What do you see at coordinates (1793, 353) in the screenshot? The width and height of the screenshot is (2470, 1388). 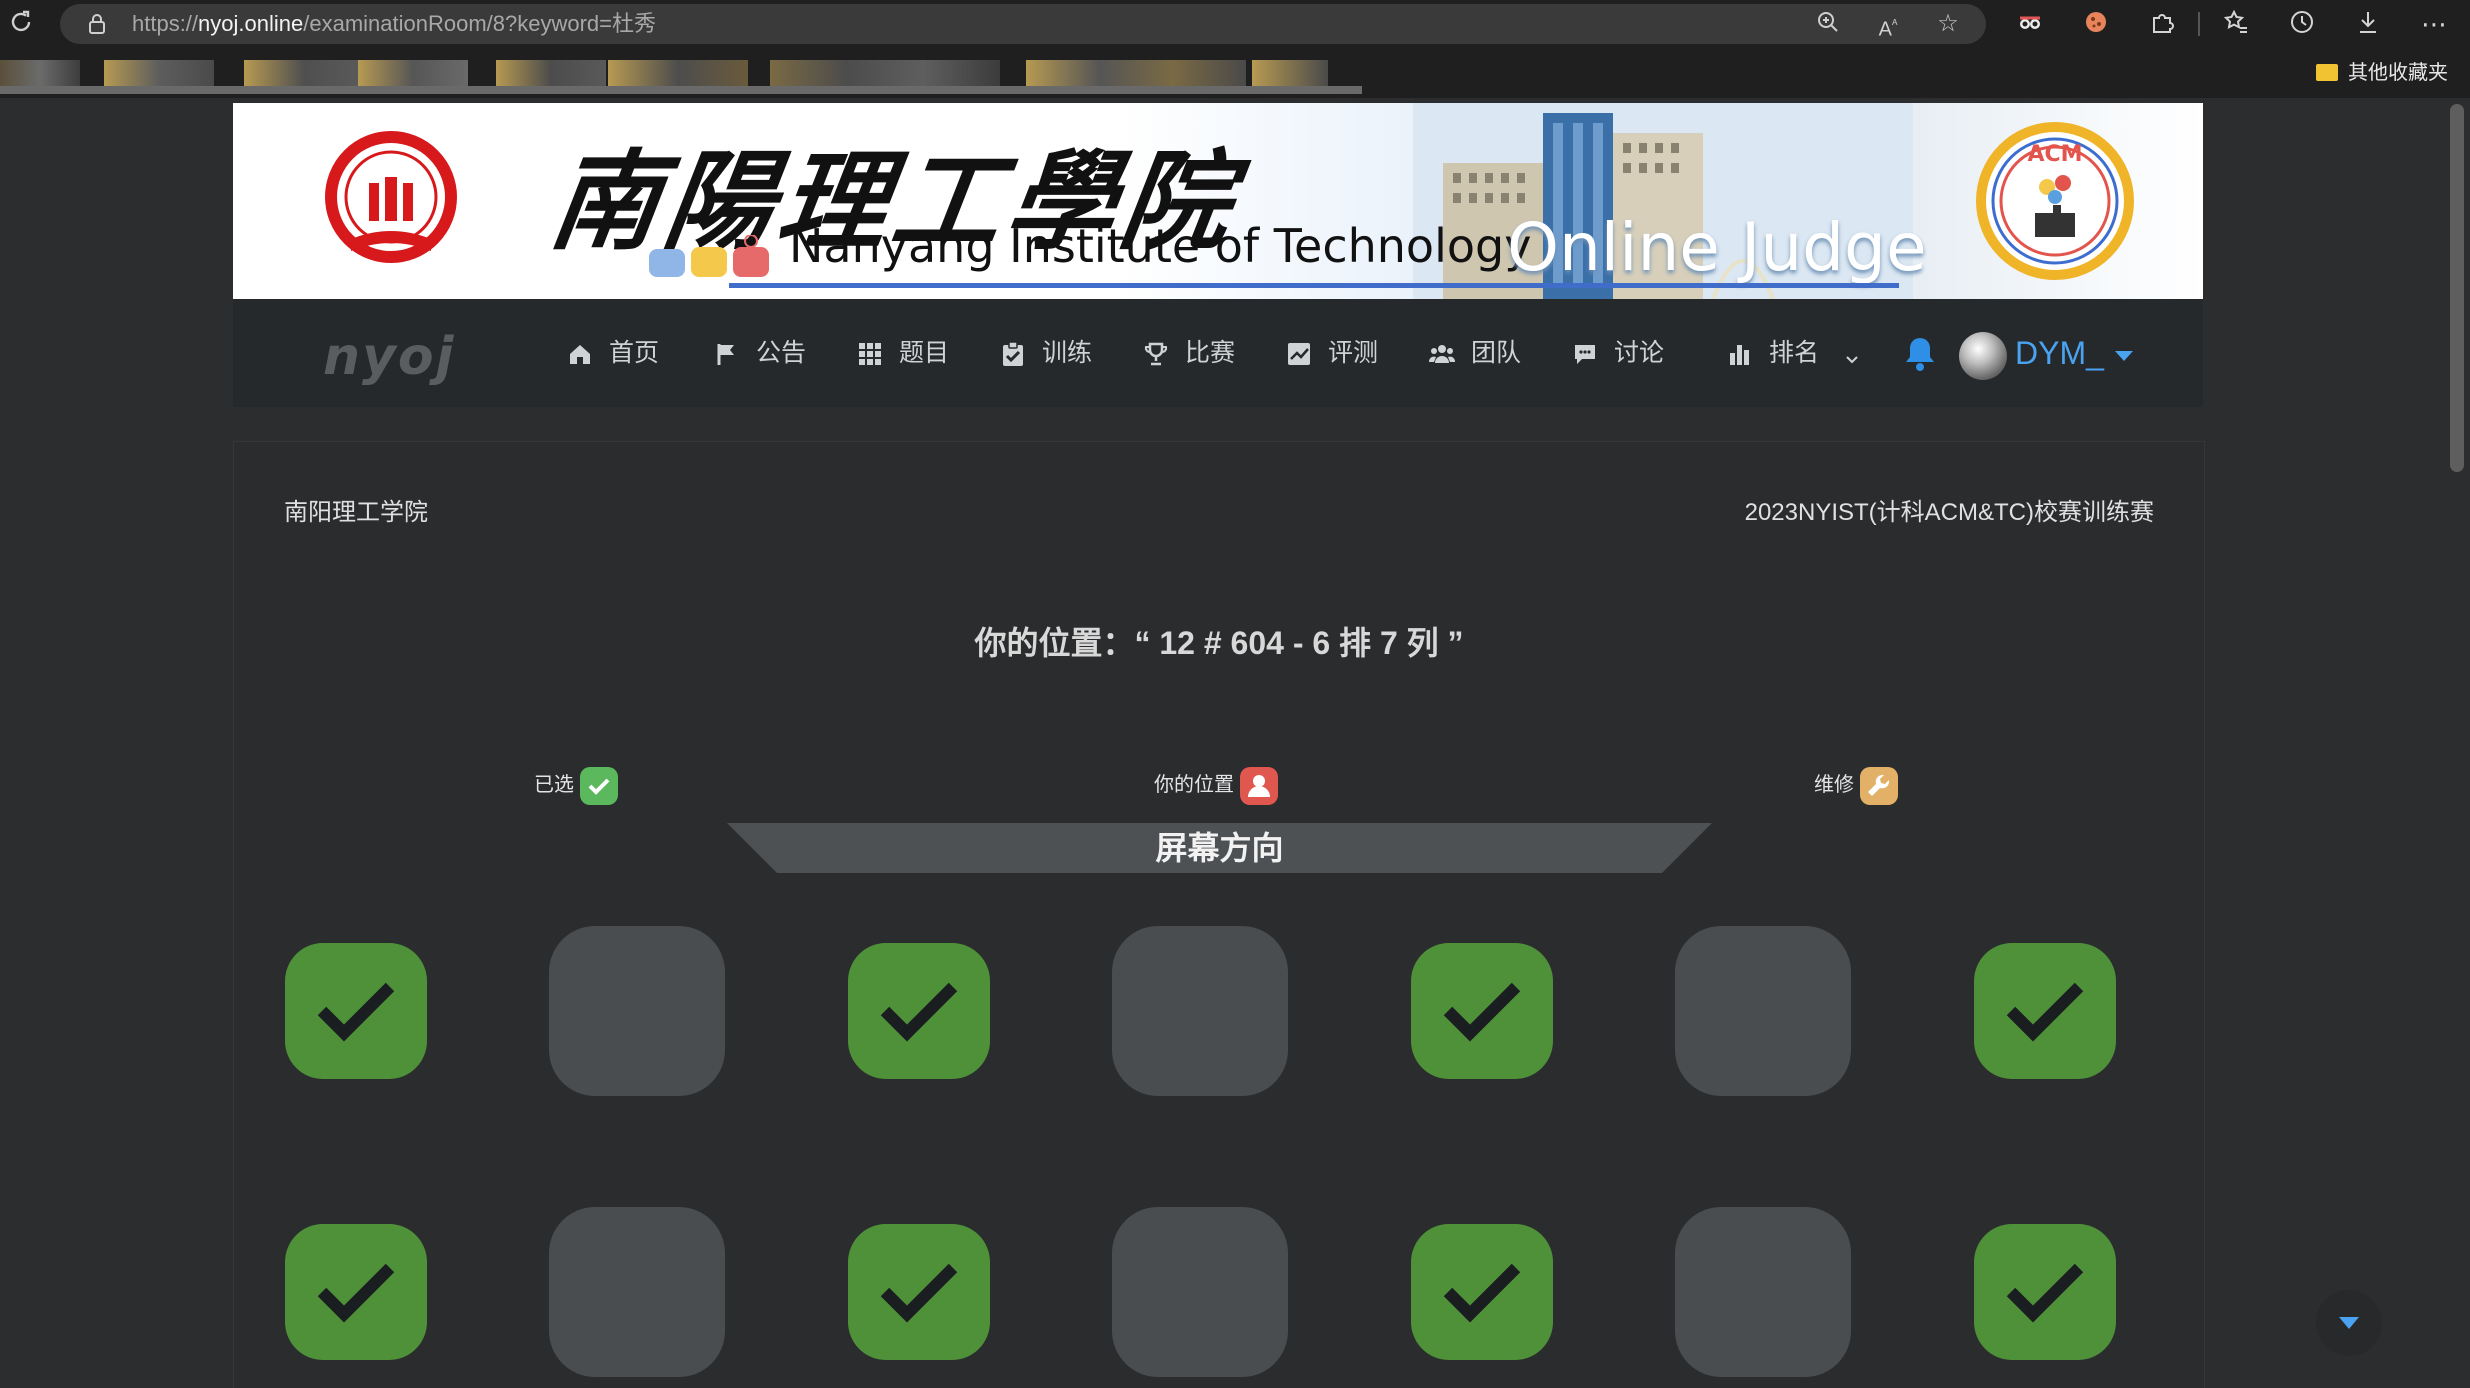 I see `nav-ranking: 排名` at bounding box center [1793, 353].